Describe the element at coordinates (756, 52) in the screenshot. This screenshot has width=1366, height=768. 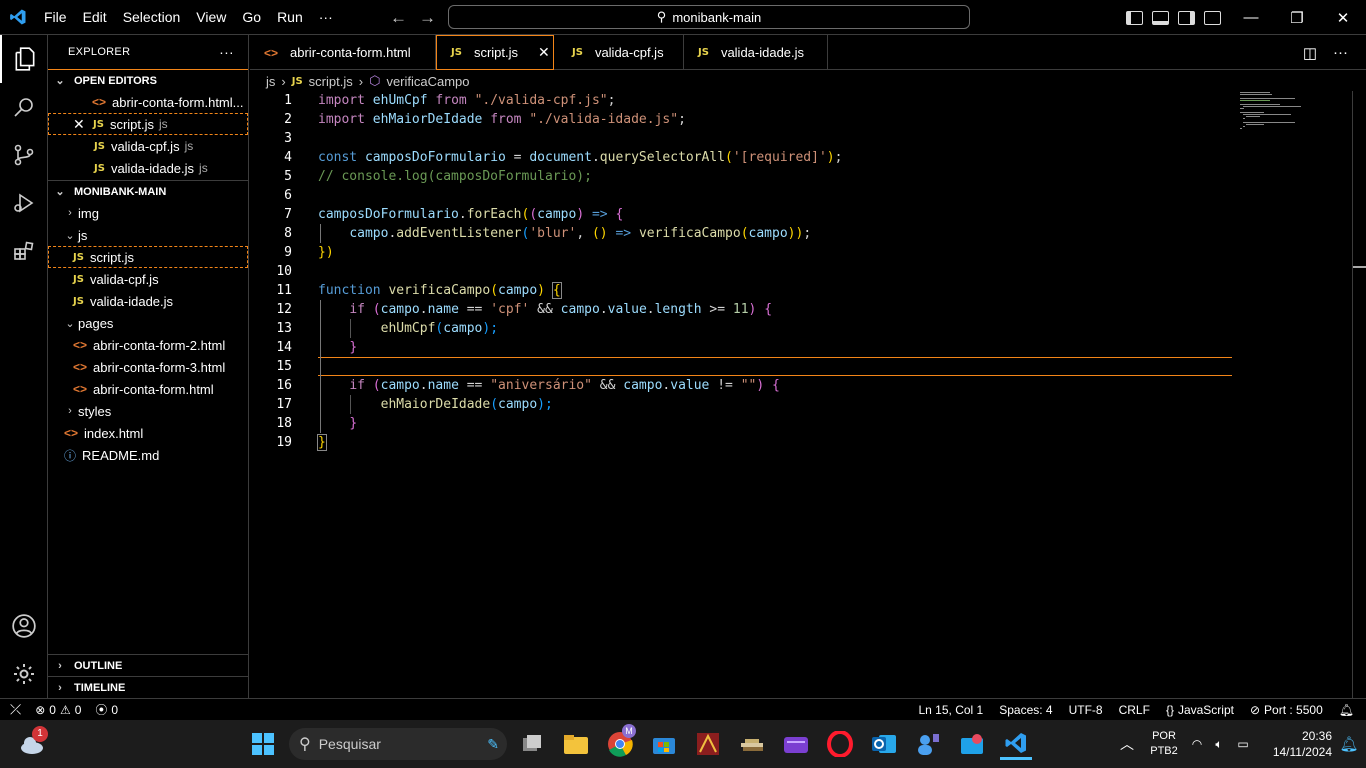
I see `tab-valida-idade: JS valida-idade.js` at that location.